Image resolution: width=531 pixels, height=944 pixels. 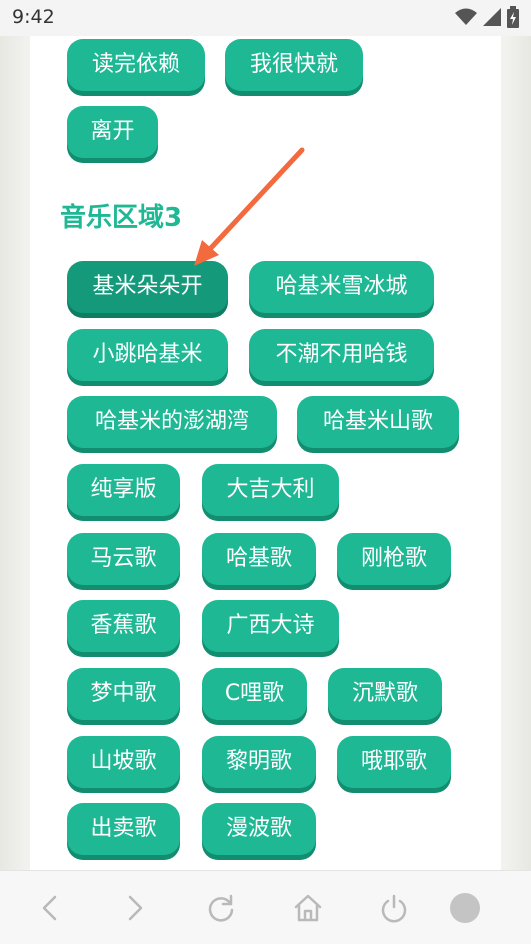 I want to click on tag-button: 香蕉歌, so click(x=123, y=626).